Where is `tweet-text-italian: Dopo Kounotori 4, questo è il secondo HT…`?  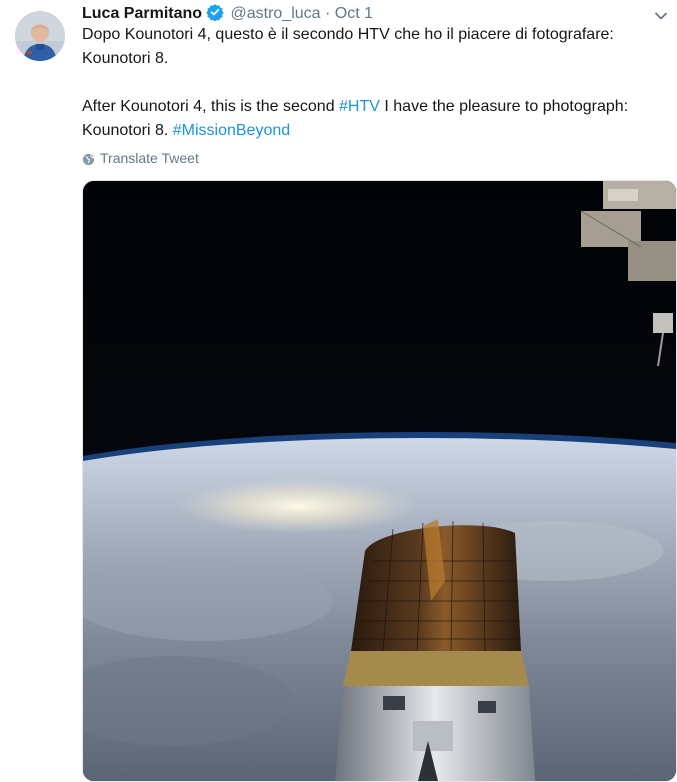 tweet-text-italian: Dopo Kounotori 4, questo è il secondo HT… is located at coordinates (348, 46).